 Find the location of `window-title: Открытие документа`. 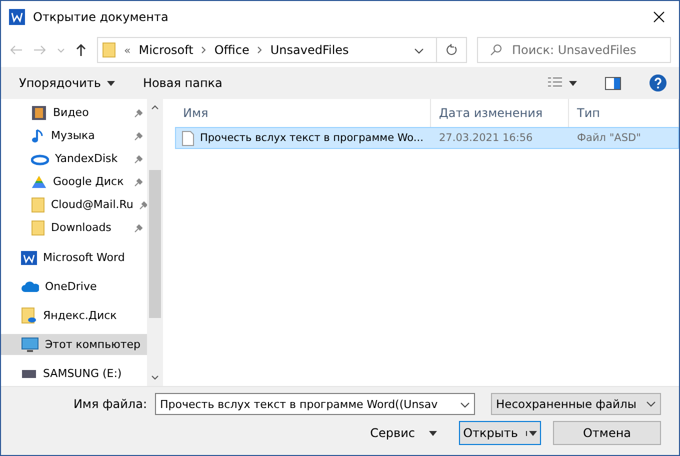

window-title: Открытие документа is located at coordinates (101, 17).